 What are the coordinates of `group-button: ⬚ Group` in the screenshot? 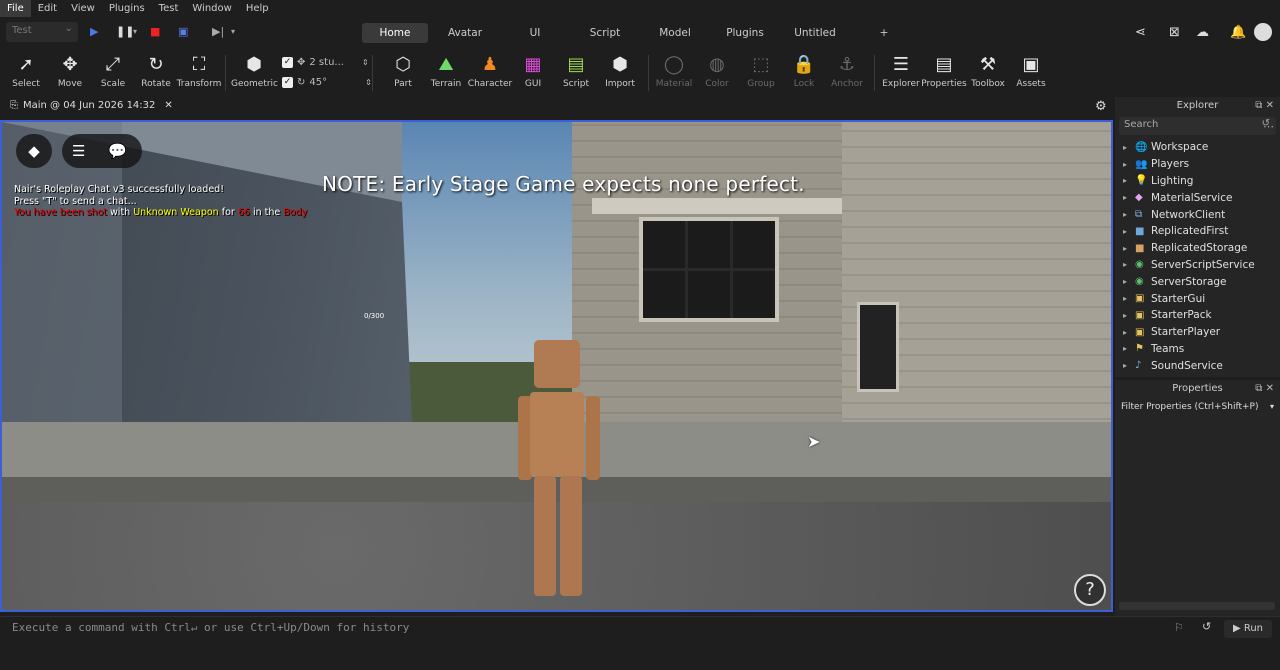 It's located at (761, 71).